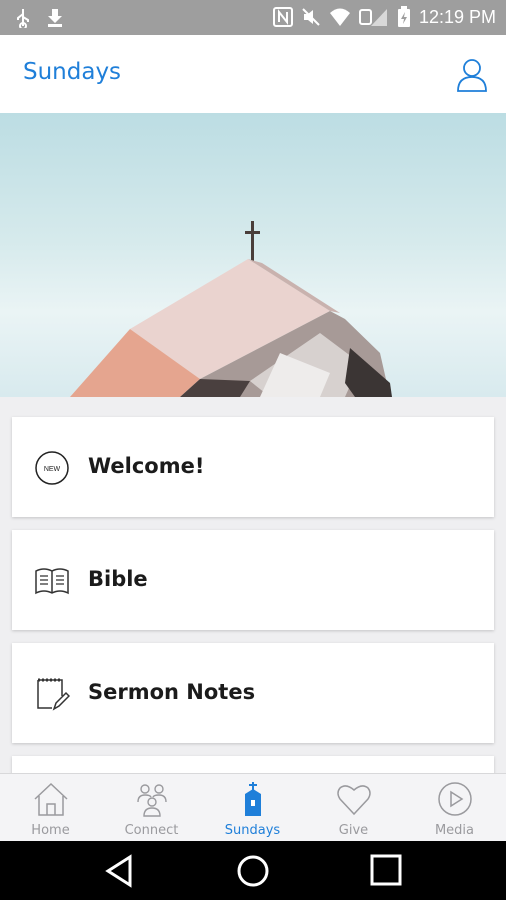 Image resolution: width=506 pixels, height=900 pixels. Describe the element at coordinates (311, 17) in the screenshot. I see `mute-icon` at that location.